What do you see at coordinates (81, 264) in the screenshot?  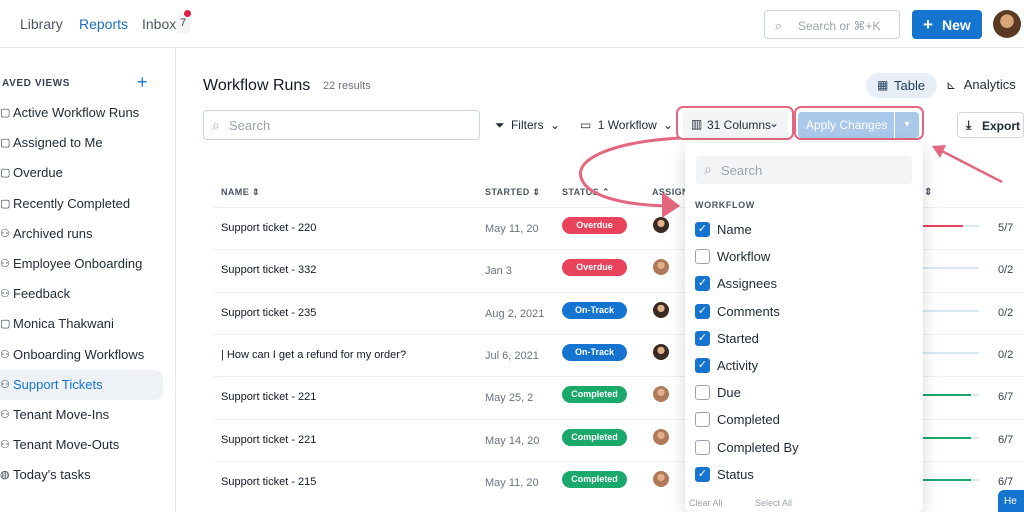 I see `sidebar-item: ⚇ Employee Onboarding` at bounding box center [81, 264].